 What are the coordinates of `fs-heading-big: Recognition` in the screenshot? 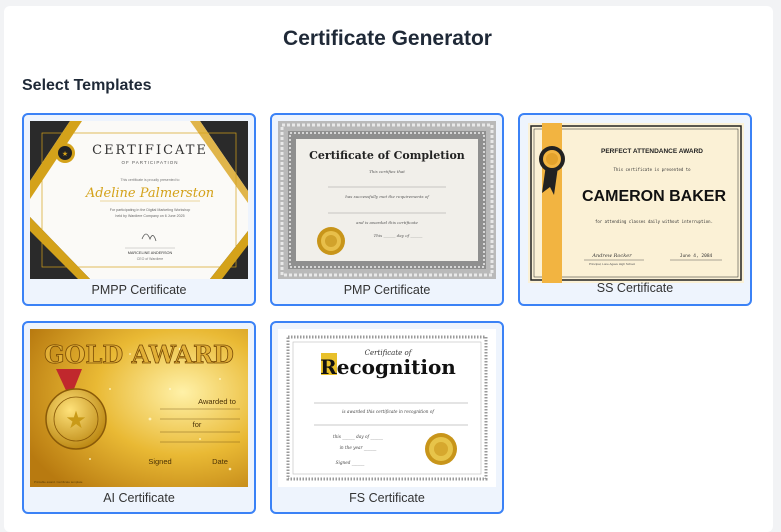 It's located at (388, 367).